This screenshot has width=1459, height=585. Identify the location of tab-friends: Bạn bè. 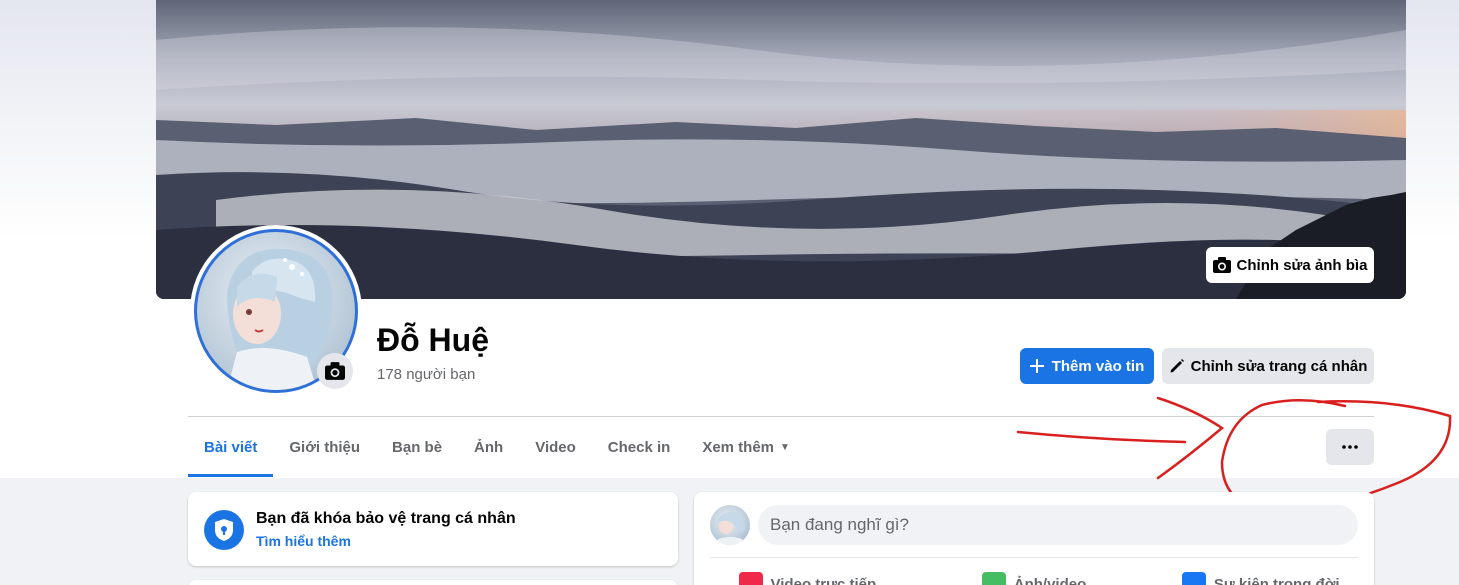
(417, 447).